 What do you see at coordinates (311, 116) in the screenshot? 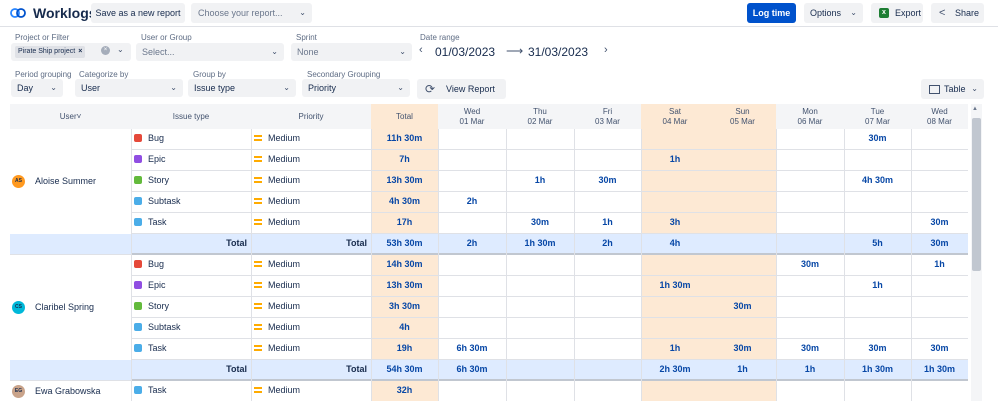
I see `column-header-priority: Priority` at bounding box center [311, 116].